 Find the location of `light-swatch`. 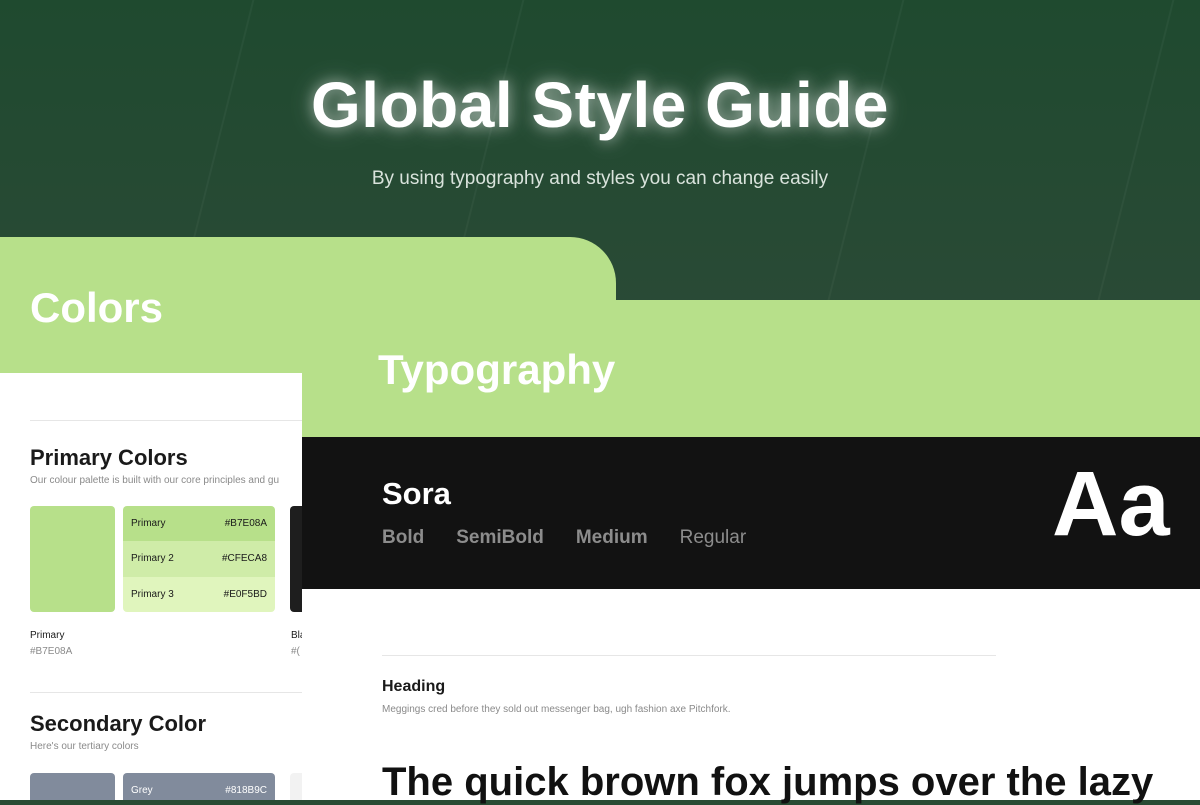

light-swatch is located at coordinates (296, 786).